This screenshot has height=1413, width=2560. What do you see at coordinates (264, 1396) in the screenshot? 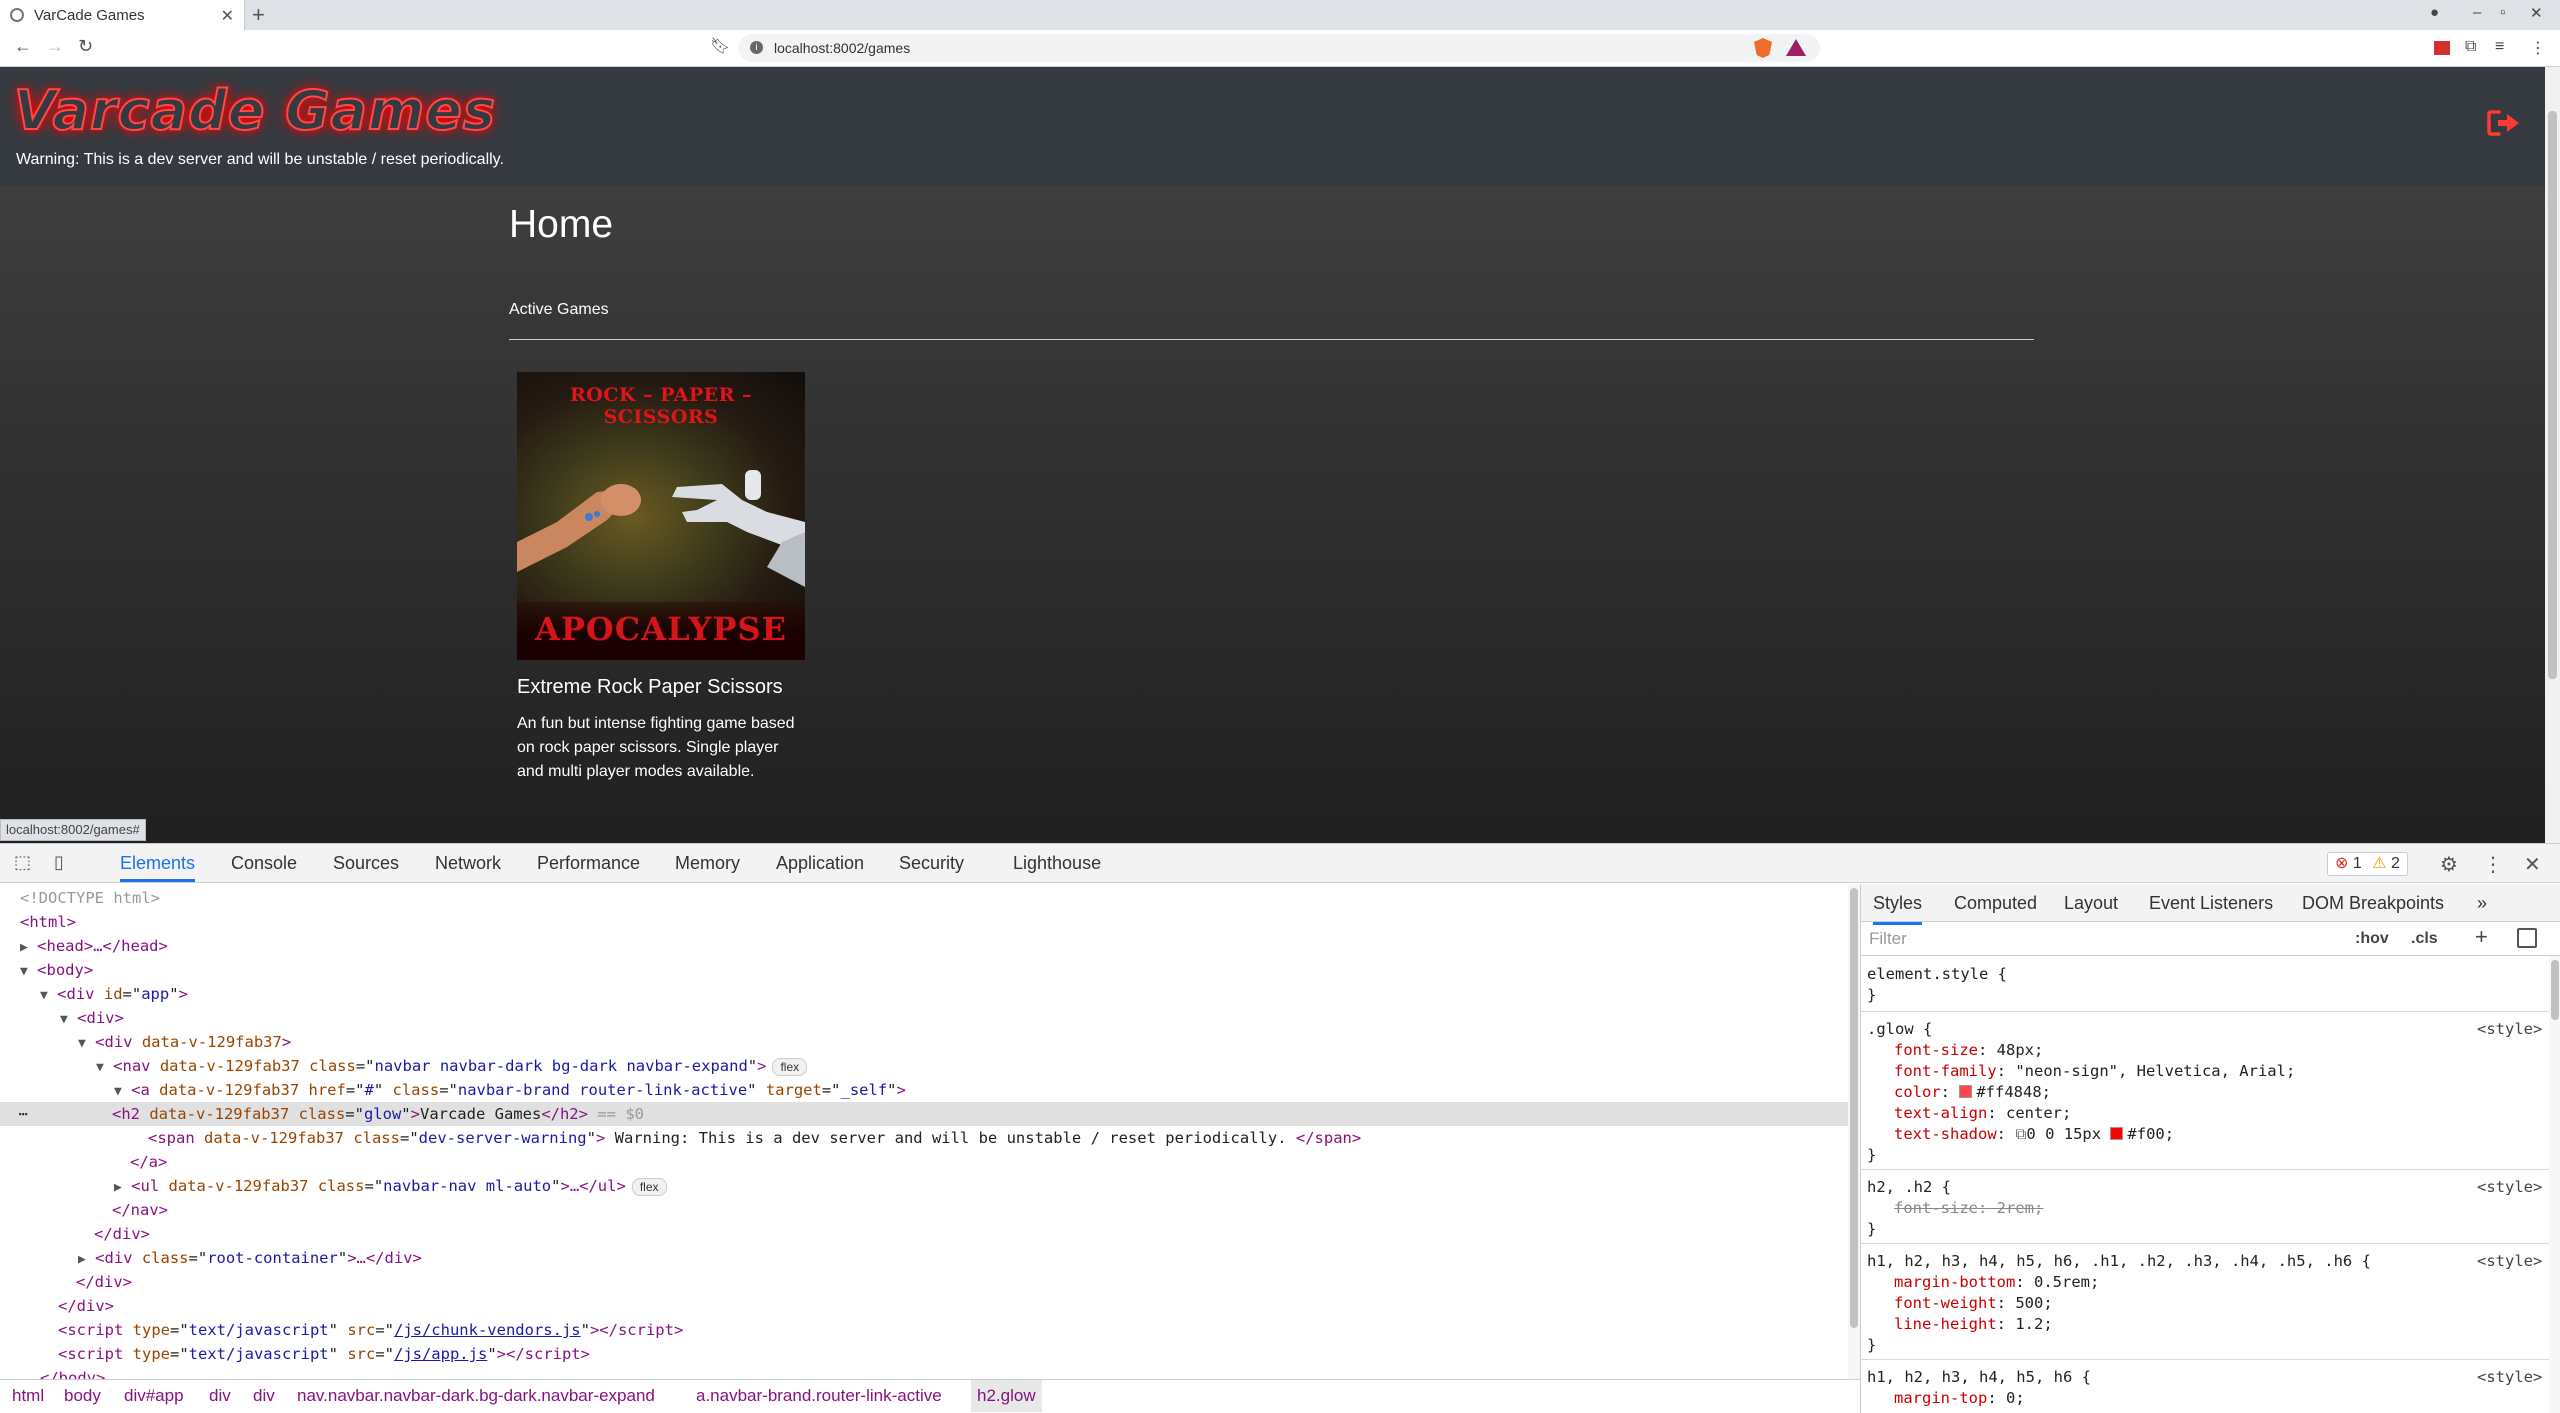
I see `crumb-div-2: div` at bounding box center [264, 1396].